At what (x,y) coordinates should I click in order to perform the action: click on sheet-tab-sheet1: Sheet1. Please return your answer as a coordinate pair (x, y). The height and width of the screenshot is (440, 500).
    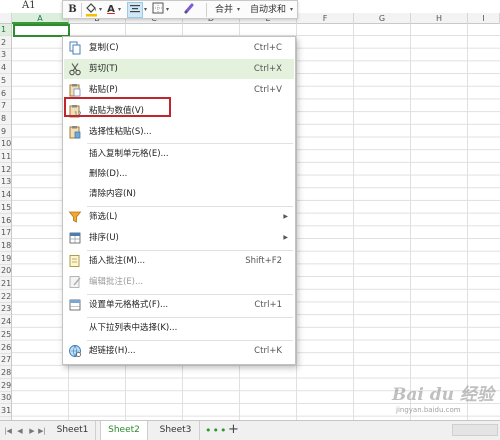
    Looking at the image, I should click on (73, 430).